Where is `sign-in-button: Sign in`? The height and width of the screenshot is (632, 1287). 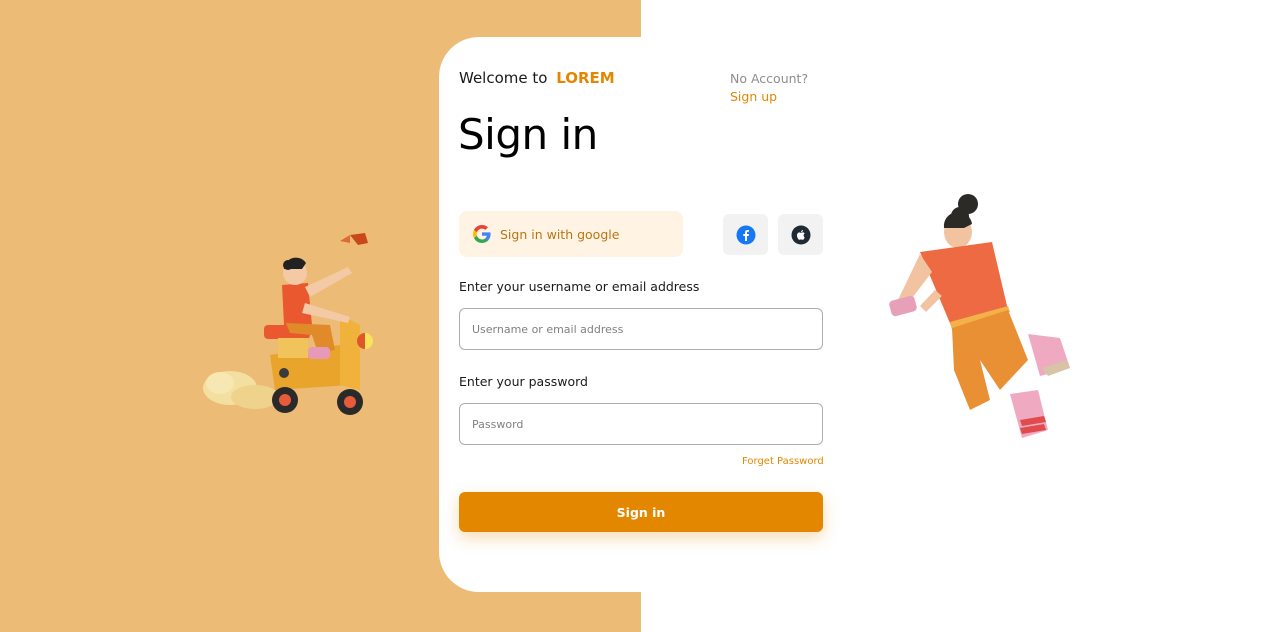
sign-in-button: Sign in is located at coordinates (641, 512).